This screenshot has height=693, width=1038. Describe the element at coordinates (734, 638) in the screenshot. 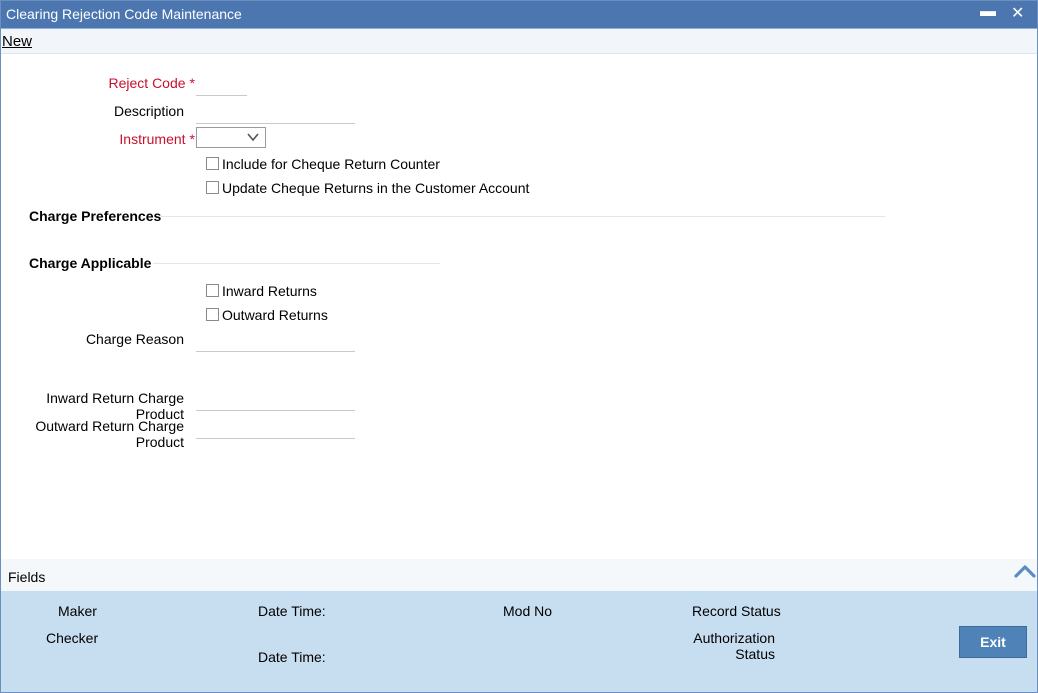

I see `authorization-status-line1: Authorization` at that location.